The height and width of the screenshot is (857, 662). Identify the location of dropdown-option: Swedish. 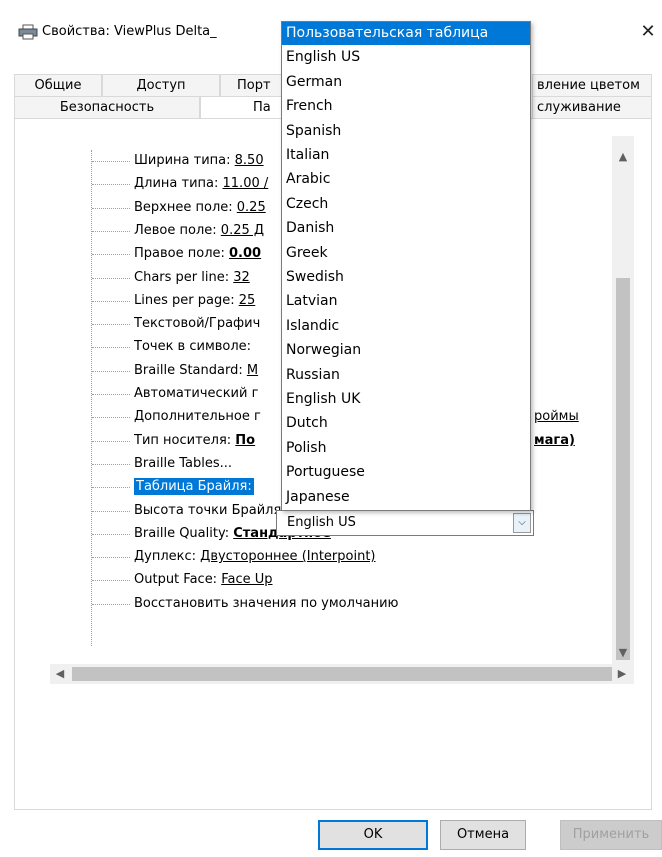
(406, 277).